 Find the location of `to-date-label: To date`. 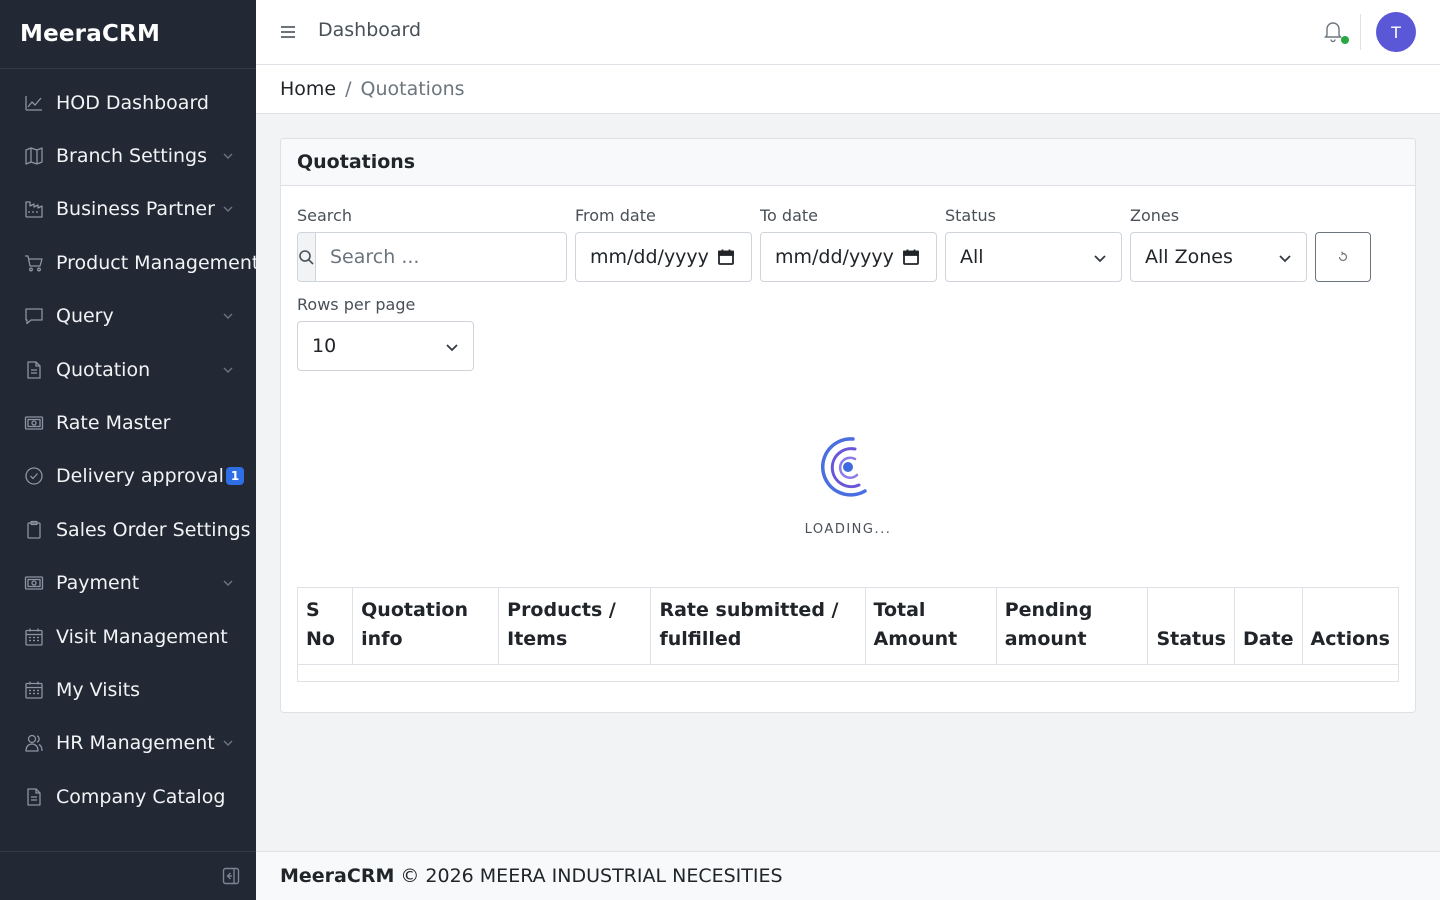

to-date-label: To date is located at coordinates (789, 215).